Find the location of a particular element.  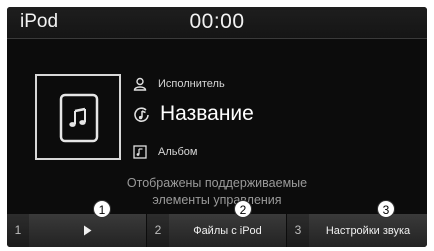

person-icon is located at coordinates (140, 84).